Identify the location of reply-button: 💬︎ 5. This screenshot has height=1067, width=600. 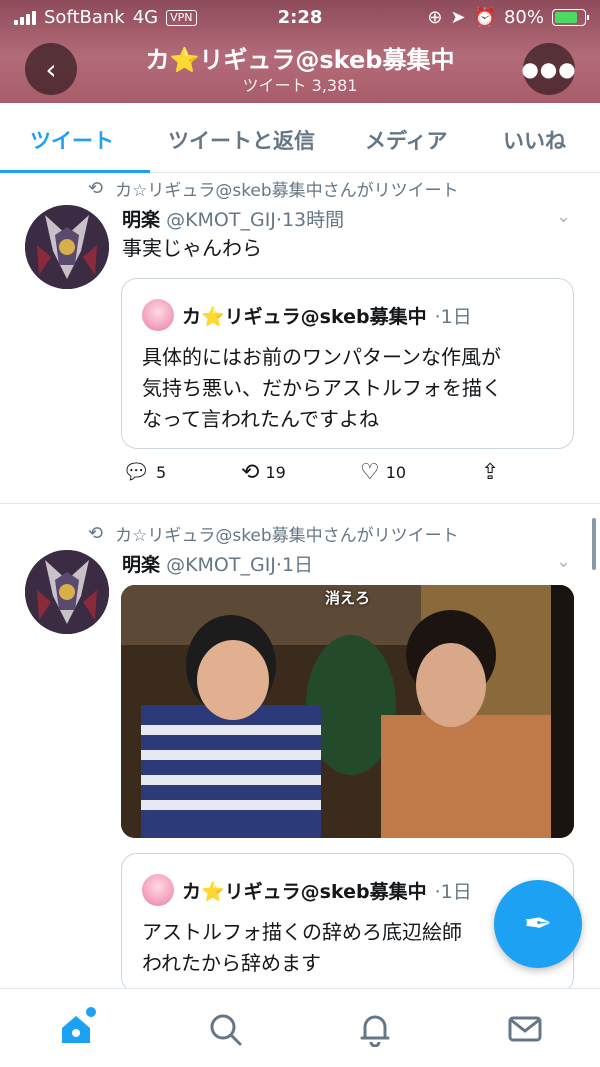
(144, 472).